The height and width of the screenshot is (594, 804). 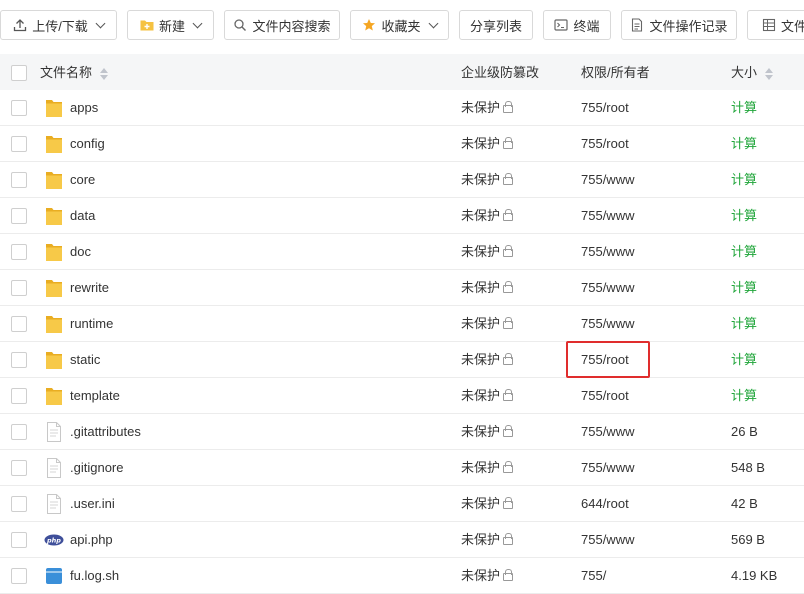 I want to click on operation-log-button: 文件操作记录, so click(x=679, y=25).